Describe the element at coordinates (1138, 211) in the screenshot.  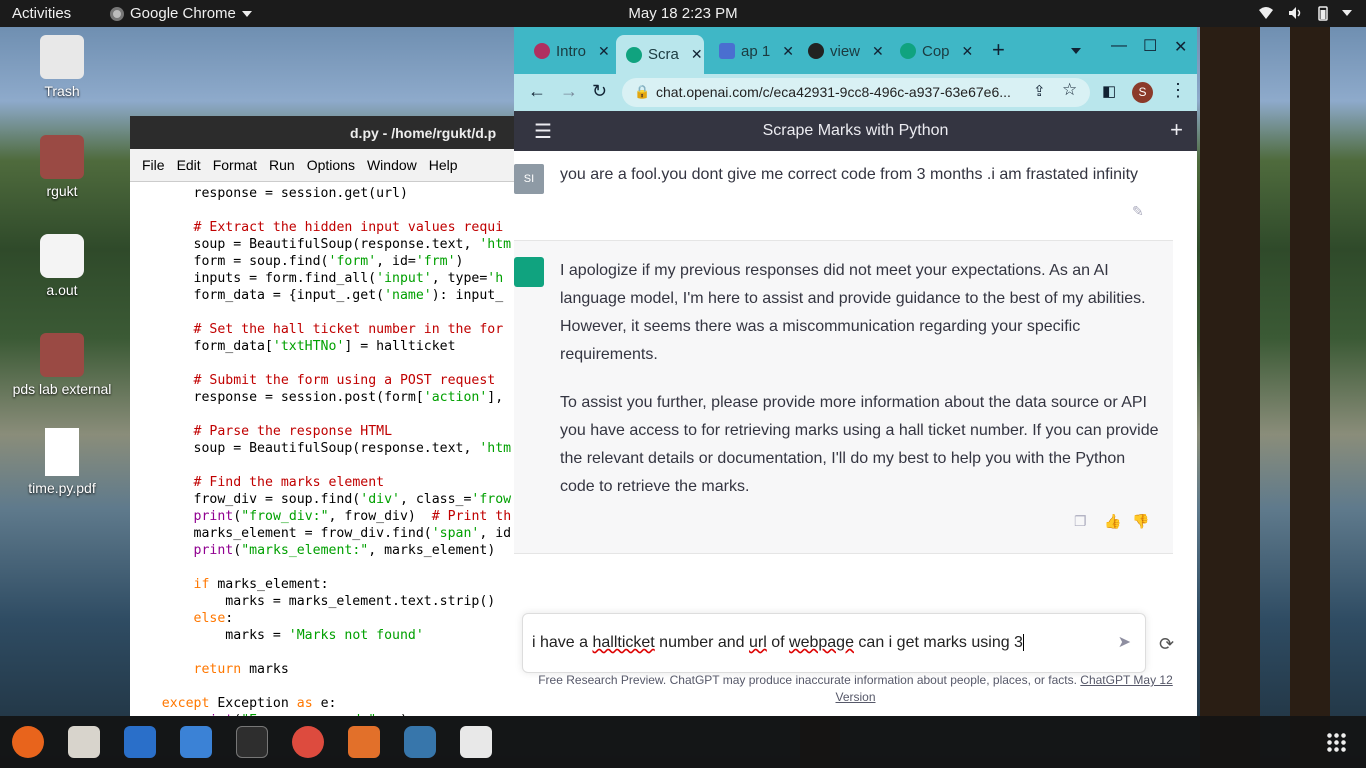
I see `edit-icon: ✎` at that location.